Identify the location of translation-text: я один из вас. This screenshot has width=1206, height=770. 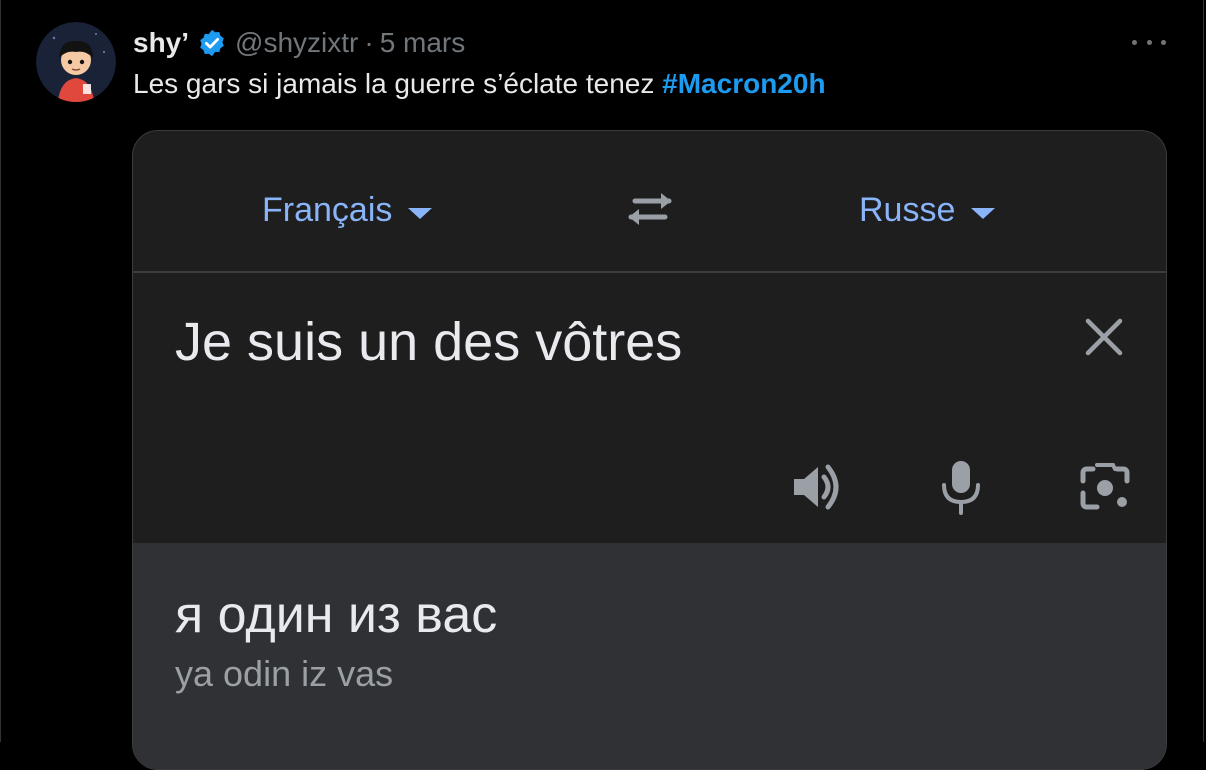
(336, 615).